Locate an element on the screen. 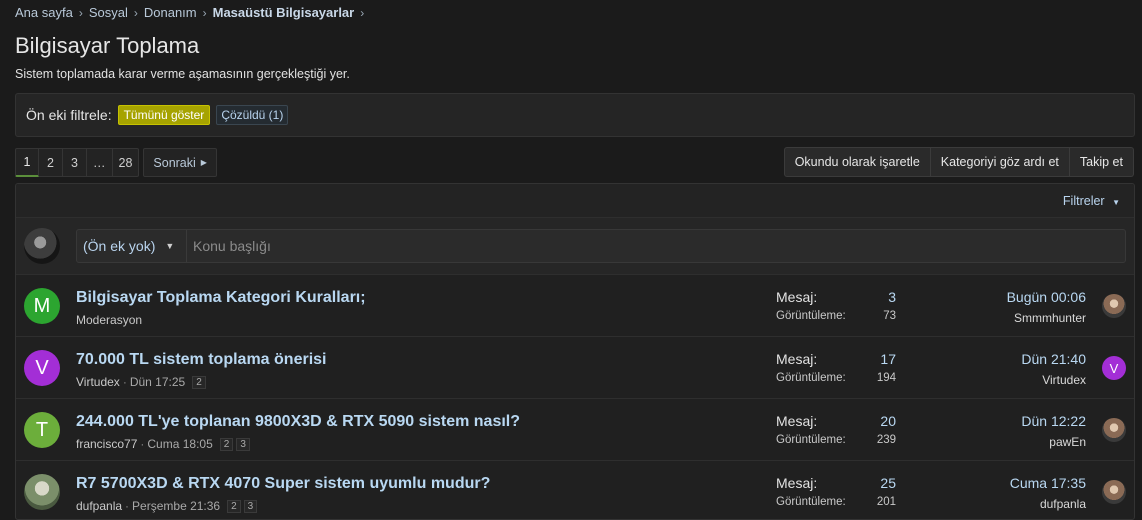 The height and width of the screenshot is (520, 1142). views-count: 73 is located at coordinates (889, 316).